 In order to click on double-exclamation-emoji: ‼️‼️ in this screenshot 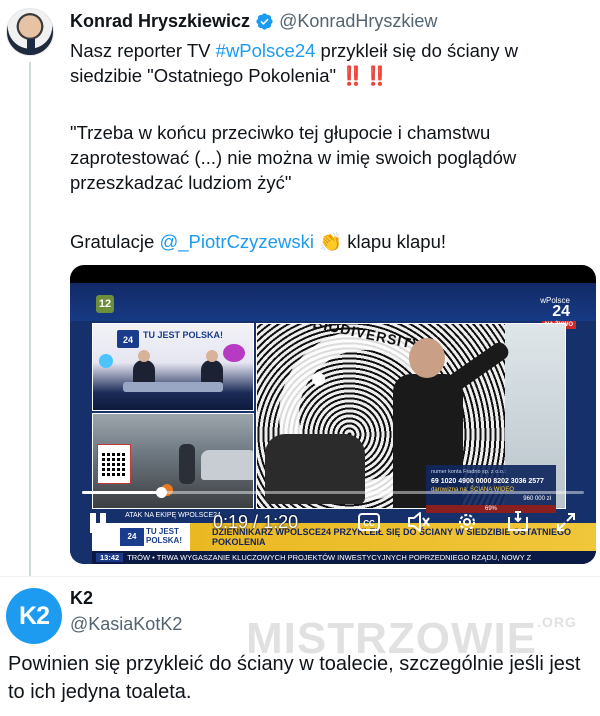, I will do `click(365, 75)`.